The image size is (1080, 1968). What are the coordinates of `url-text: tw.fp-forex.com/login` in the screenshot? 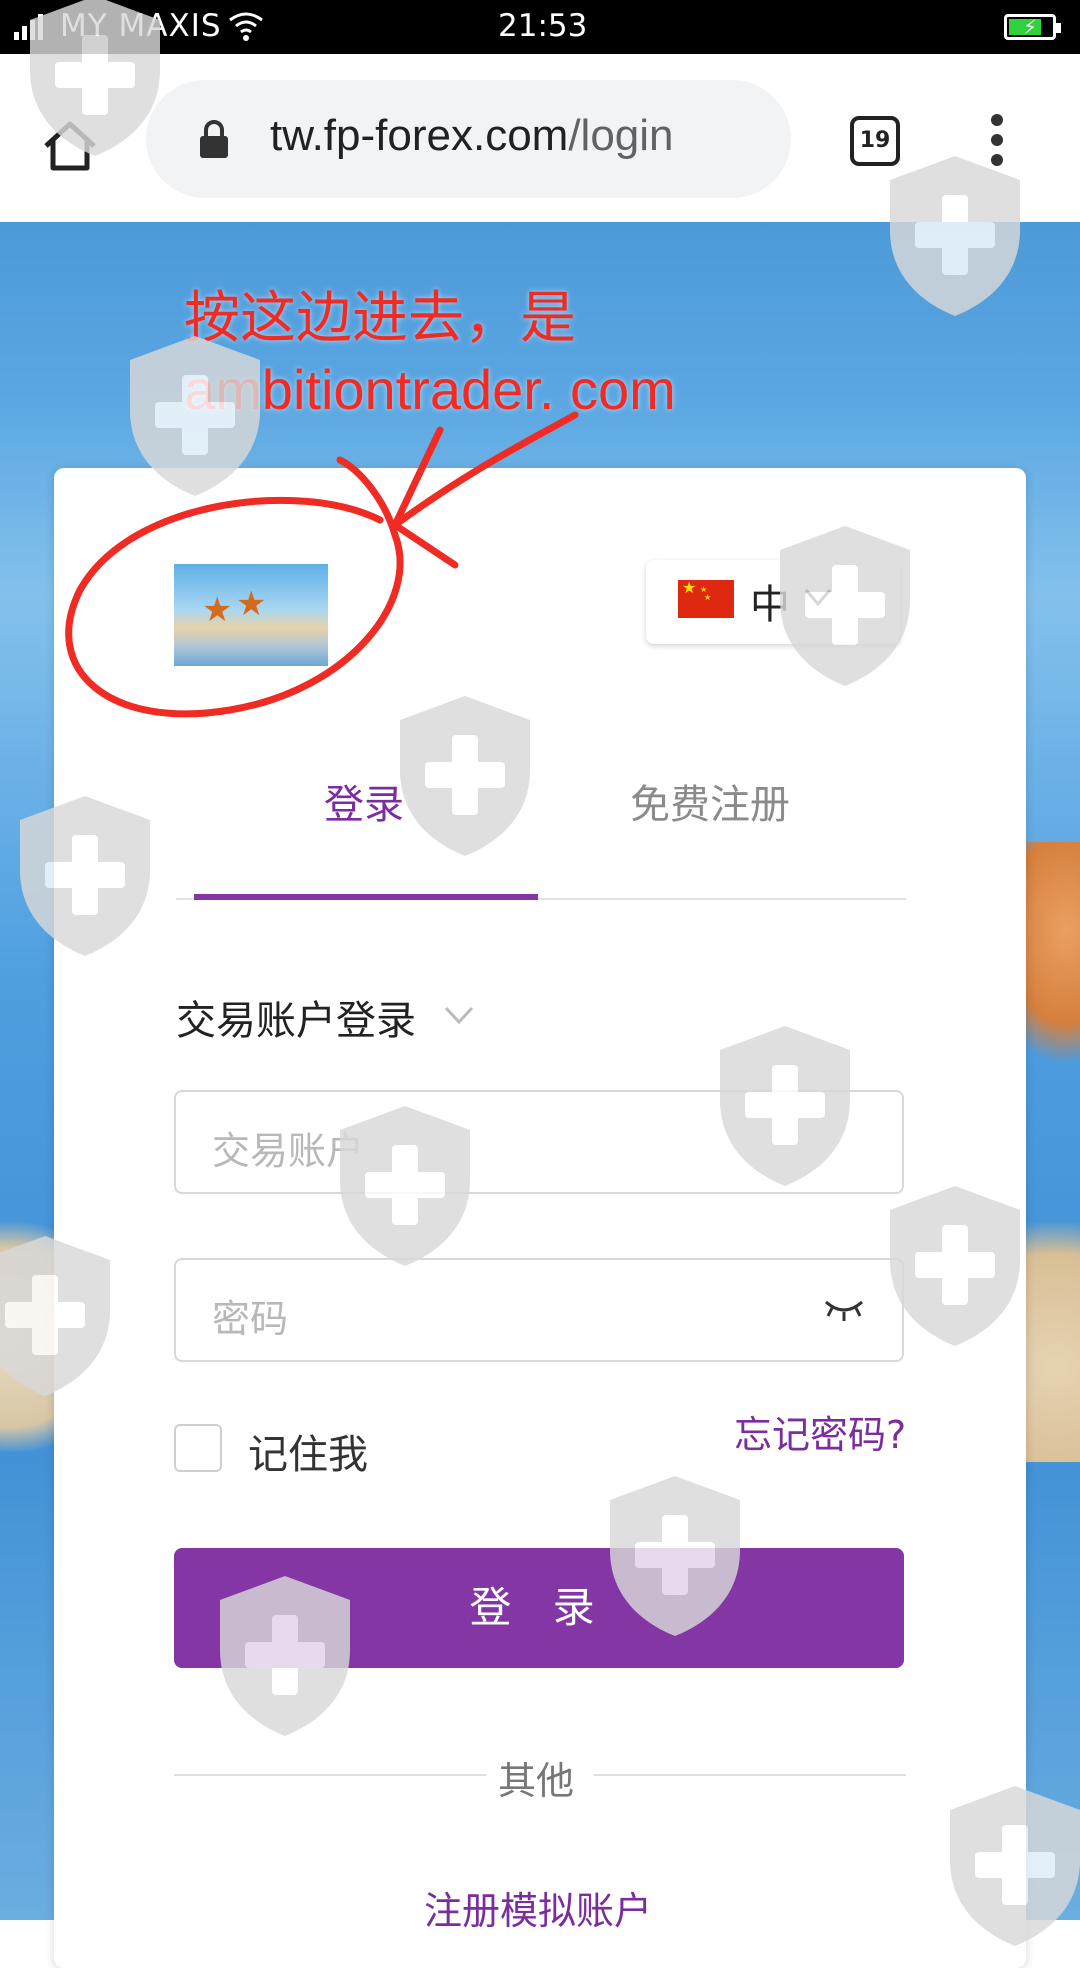 It's located at (472, 136).